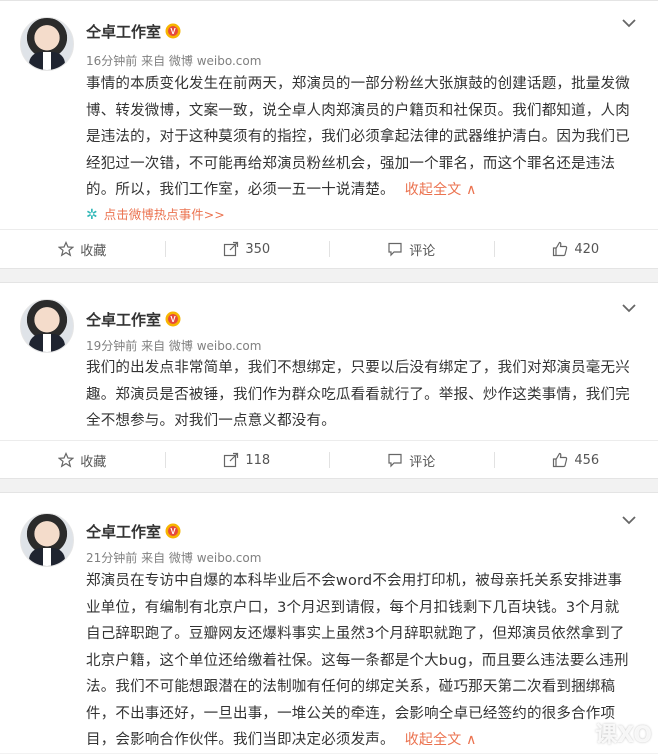 Image resolution: width=658 pixels, height=754 pixels. Describe the element at coordinates (155, 213) in the screenshot. I see `hot-event-link: ✲点击微博热点事件>>` at that location.